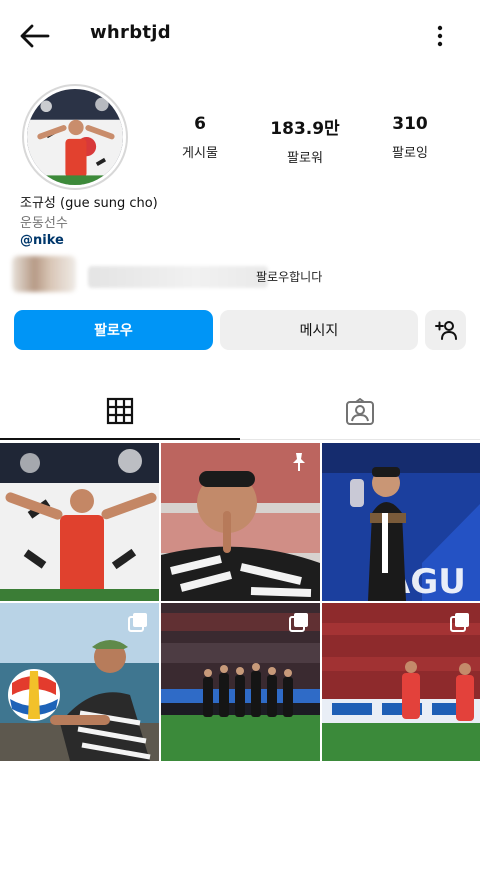 This screenshot has height=880, width=480. What do you see at coordinates (44, 223) in the screenshot?
I see `bio-category: 운동선수` at bounding box center [44, 223].